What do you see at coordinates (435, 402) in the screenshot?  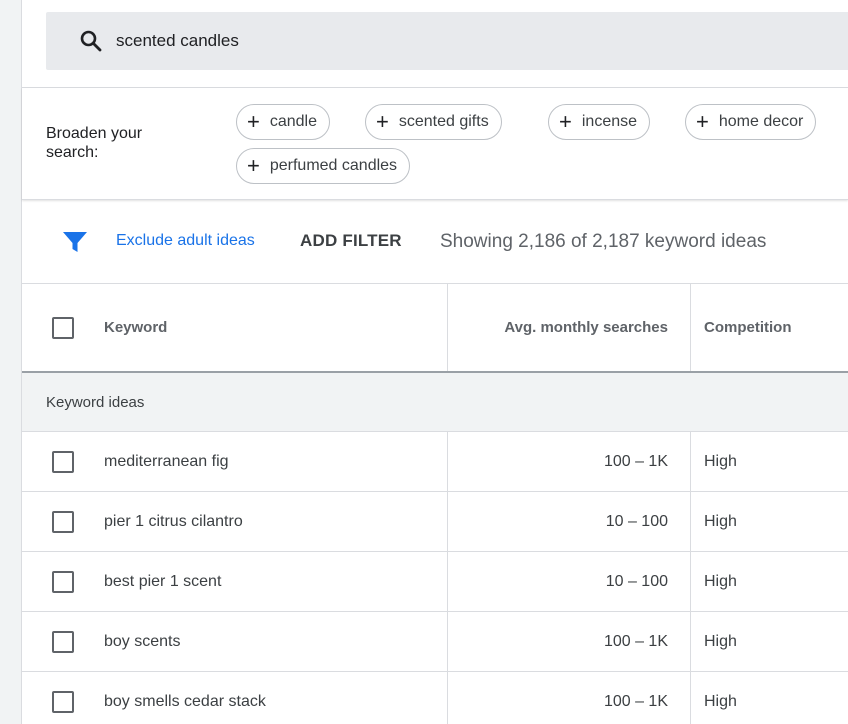 I see `group-row-keyword-ideas: Keyword ideas` at bounding box center [435, 402].